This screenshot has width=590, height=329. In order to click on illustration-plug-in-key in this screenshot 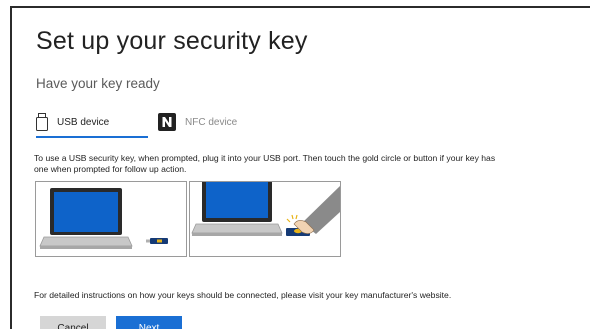, I will do `click(111, 219)`.